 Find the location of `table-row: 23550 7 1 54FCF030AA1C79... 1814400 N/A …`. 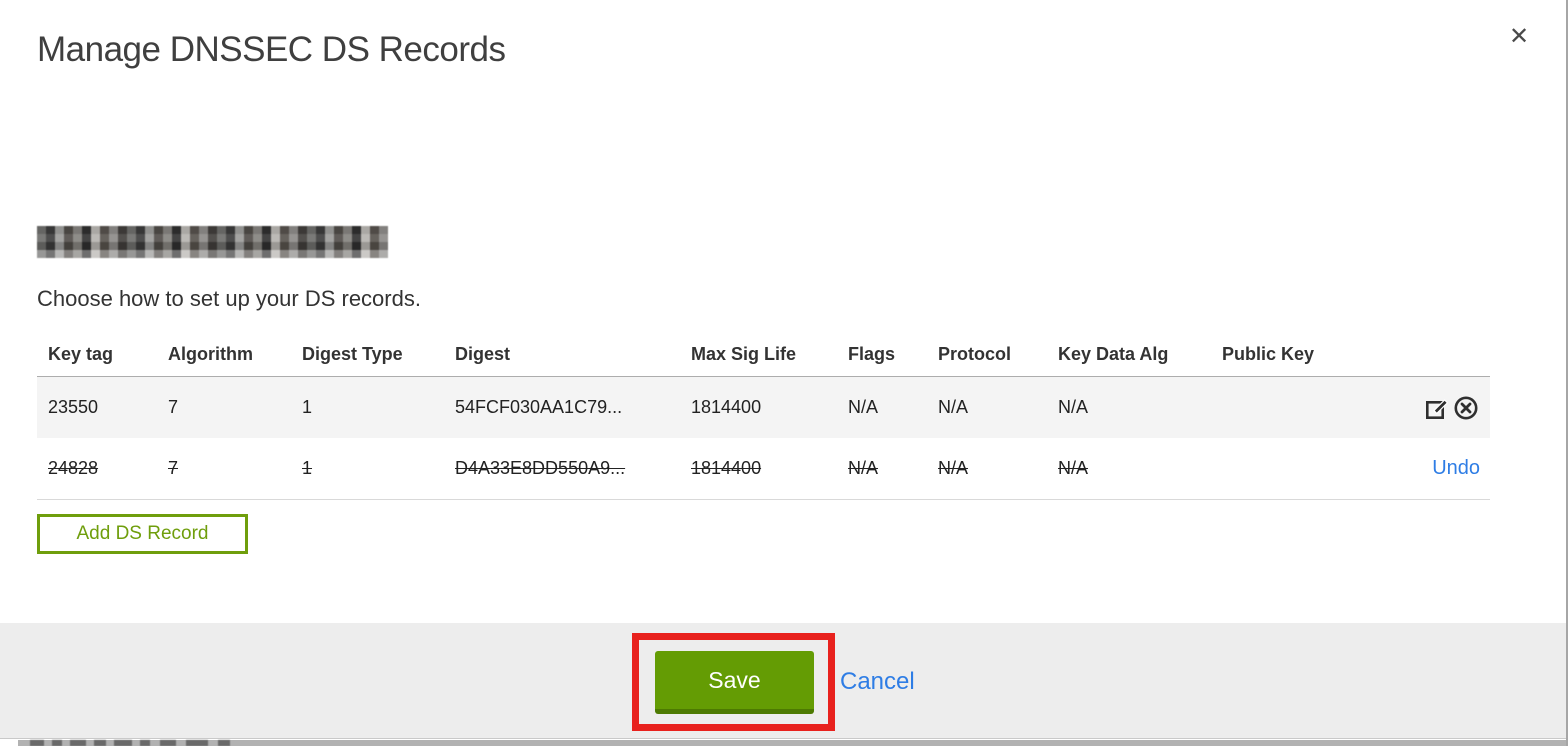

table-row: 23550 7 1 54FCF030AA1C79... 1814400 N/A … is located at coordinates (763, 407).